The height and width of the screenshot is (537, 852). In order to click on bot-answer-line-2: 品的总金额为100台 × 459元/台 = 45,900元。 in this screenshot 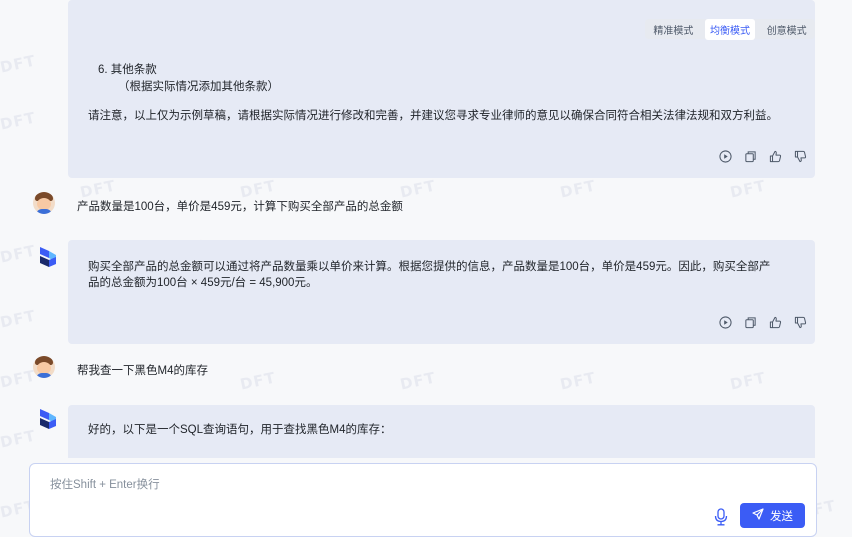, I will do `click(203, 283)`.